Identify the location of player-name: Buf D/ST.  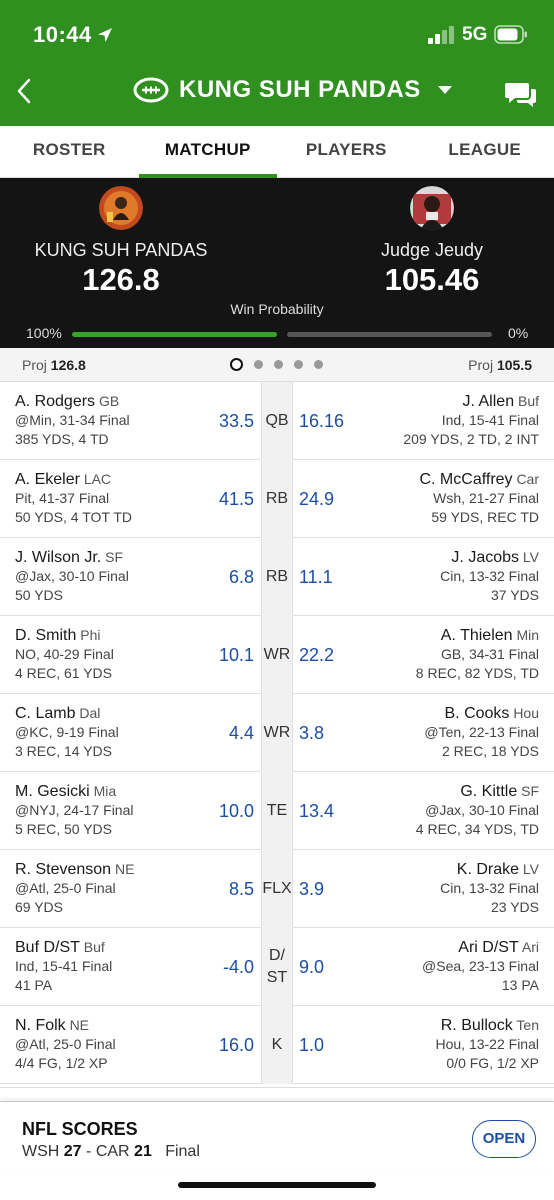
(47, 947).